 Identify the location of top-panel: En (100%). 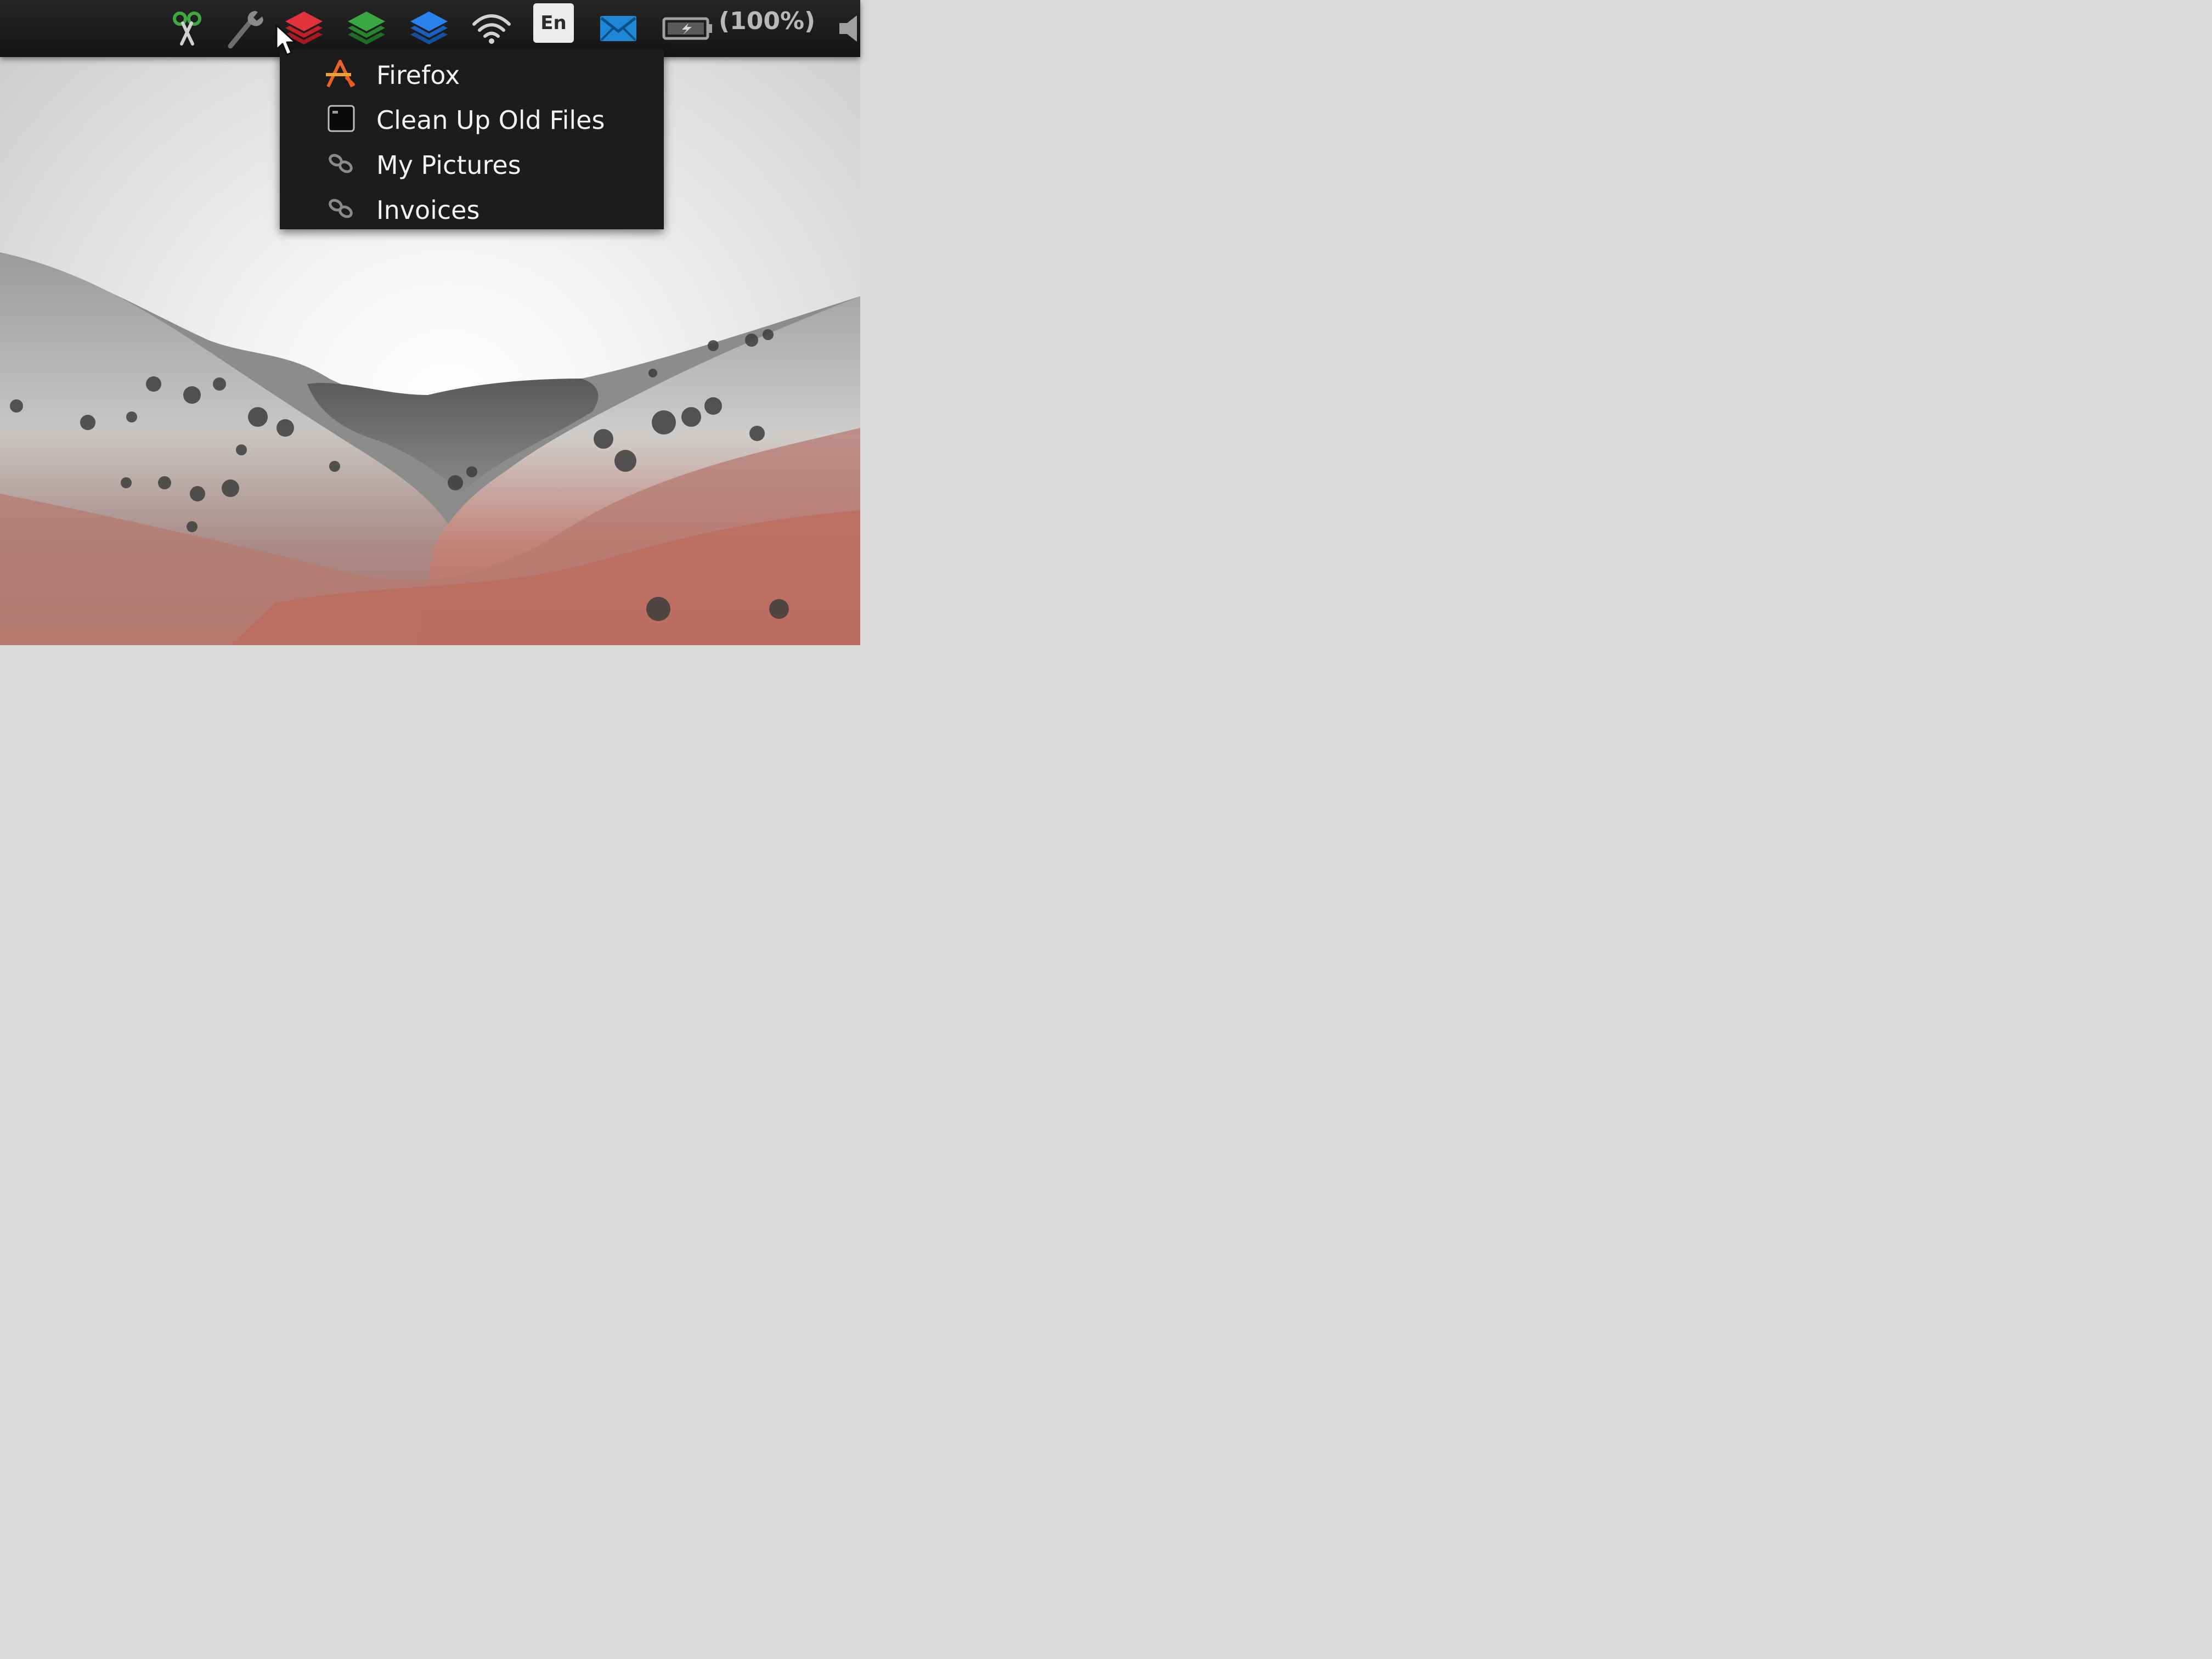
(430, 29).